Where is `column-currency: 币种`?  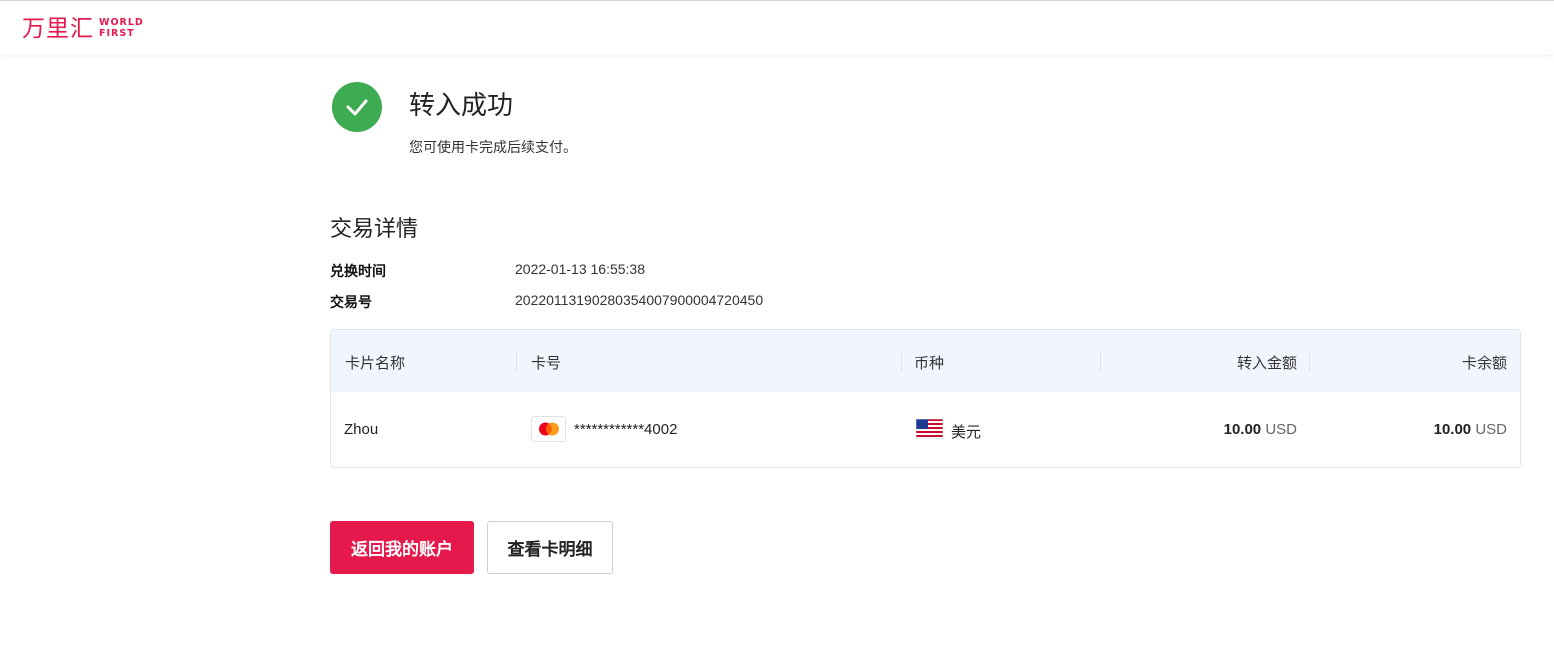
column-currency: 币种 is located at coordinates (929, 363).